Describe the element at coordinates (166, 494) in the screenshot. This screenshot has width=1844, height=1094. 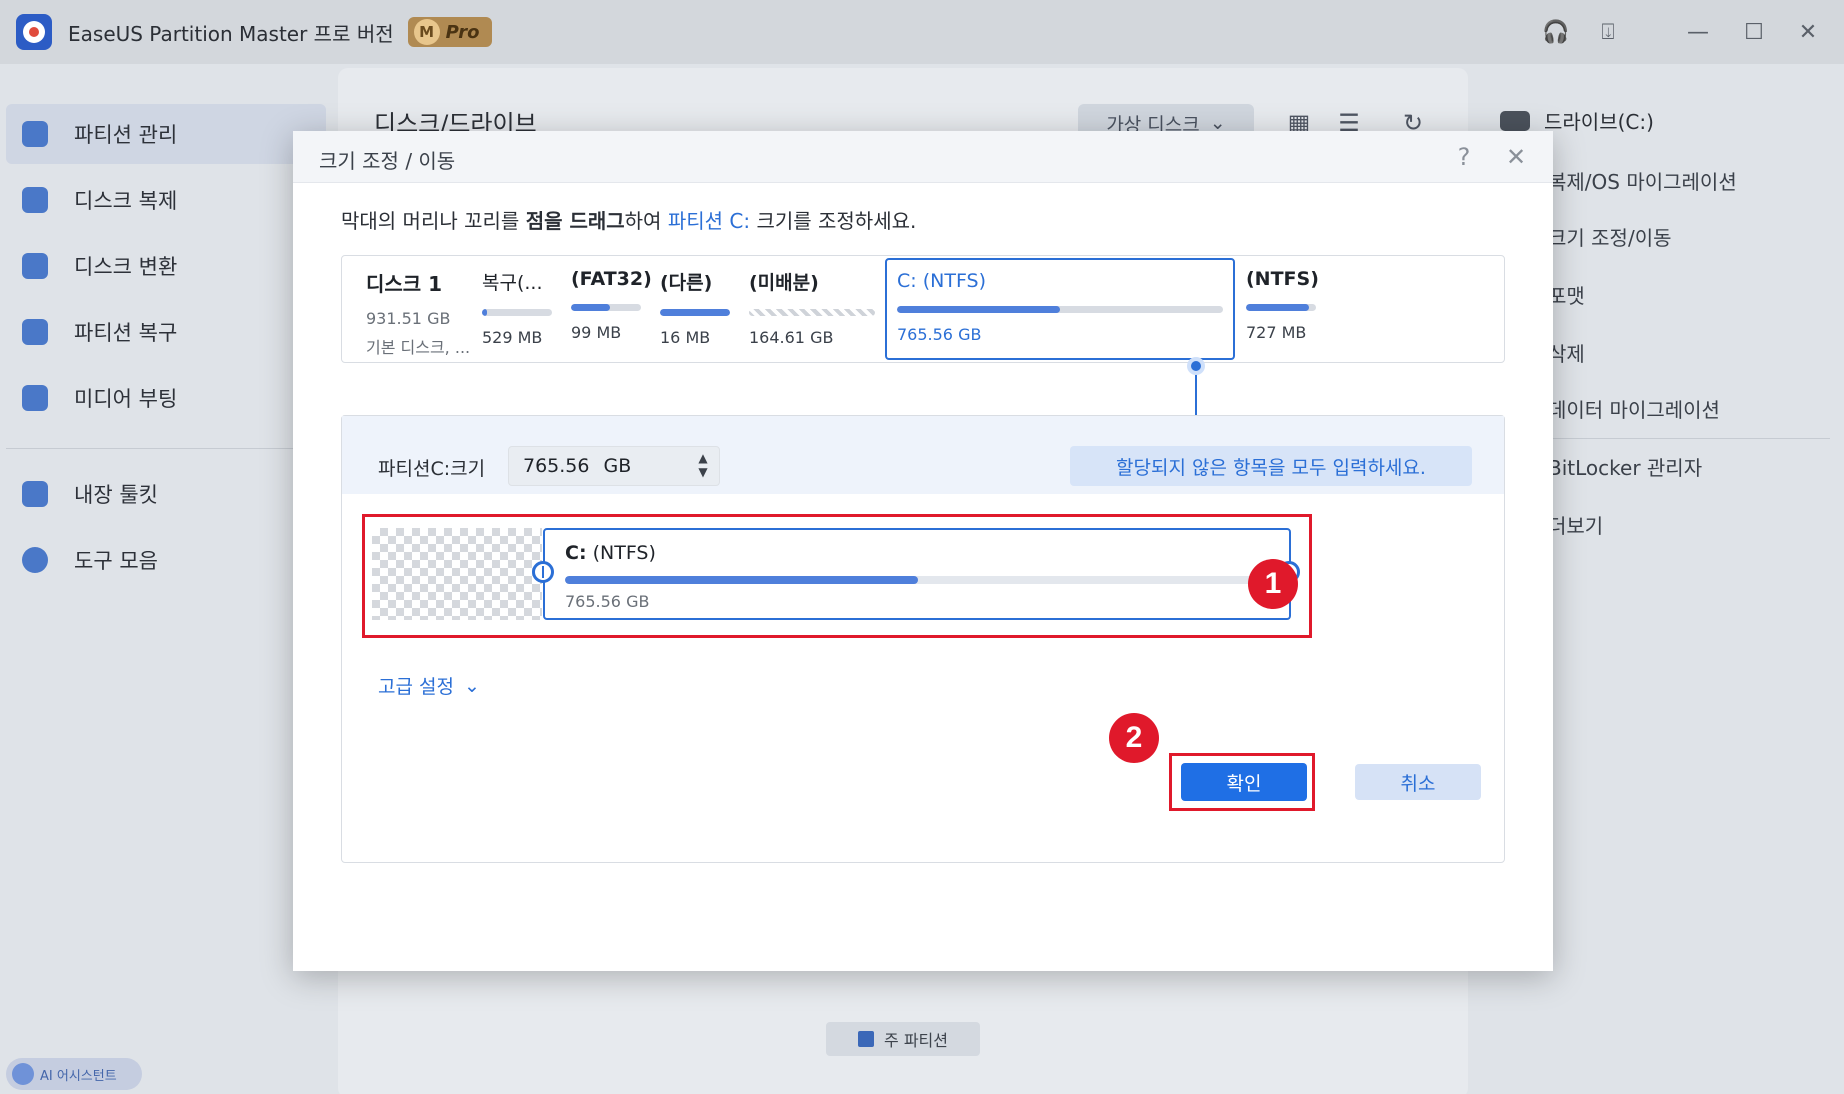
I see `sidebar-item-toolkit: 내장 툴킷` at that location.